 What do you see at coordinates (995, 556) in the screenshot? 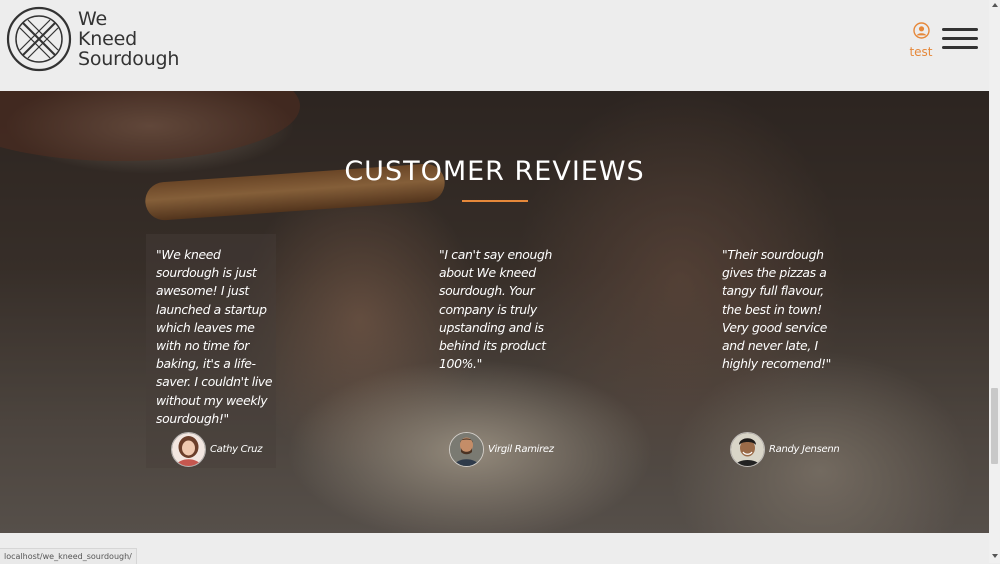
I see `scroll-down-icon` at bounding box center [995, 556].